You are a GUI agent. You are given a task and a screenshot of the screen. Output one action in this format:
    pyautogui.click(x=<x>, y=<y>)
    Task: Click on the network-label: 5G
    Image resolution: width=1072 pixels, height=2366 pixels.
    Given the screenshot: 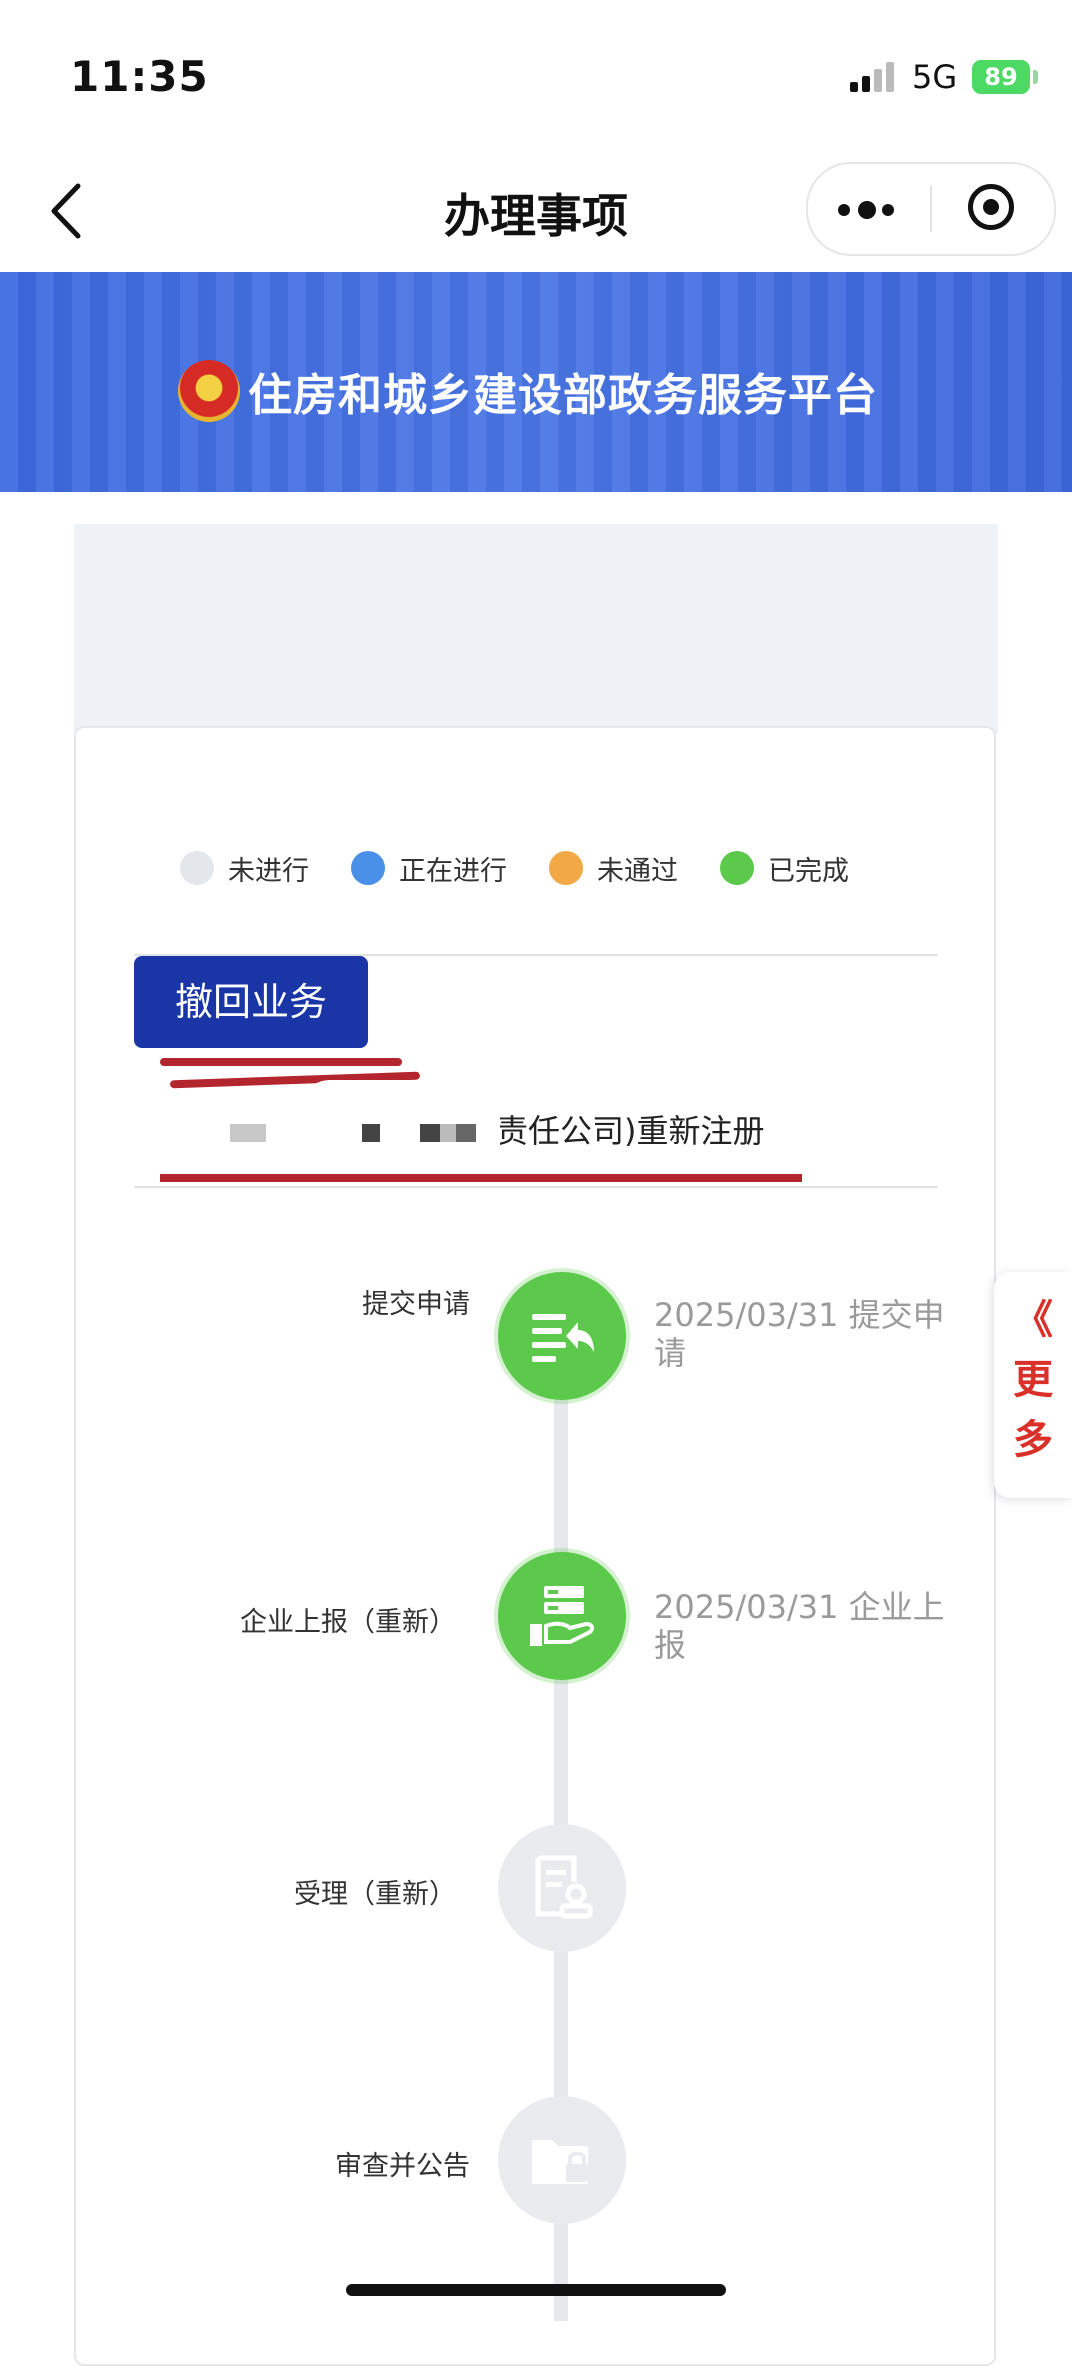 What is the action you would take?
    pyautogui.click(x=935, y=77)
    